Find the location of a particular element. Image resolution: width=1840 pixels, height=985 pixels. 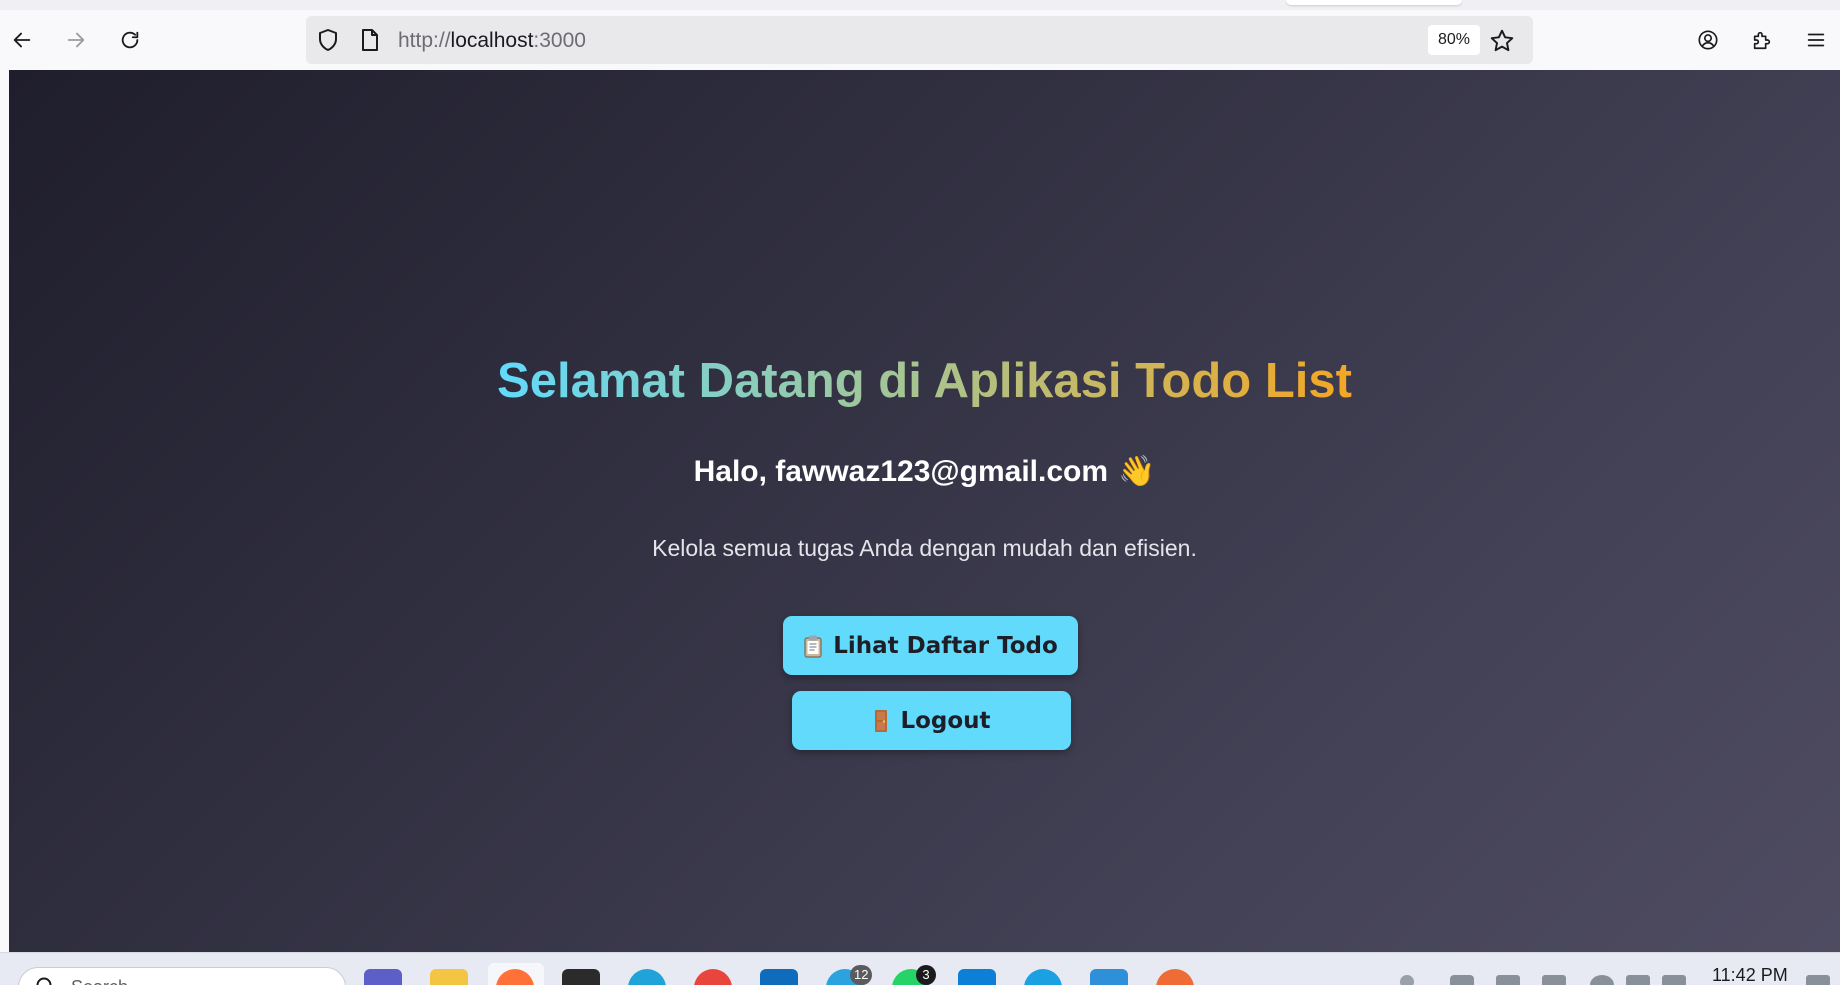

app-menu-button is located at coordinates (1816, 40).